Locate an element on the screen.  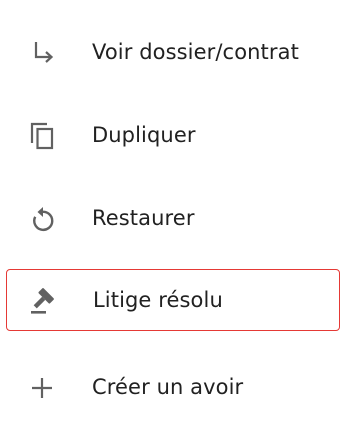
restore-icon is located at coordinates (42, 218).